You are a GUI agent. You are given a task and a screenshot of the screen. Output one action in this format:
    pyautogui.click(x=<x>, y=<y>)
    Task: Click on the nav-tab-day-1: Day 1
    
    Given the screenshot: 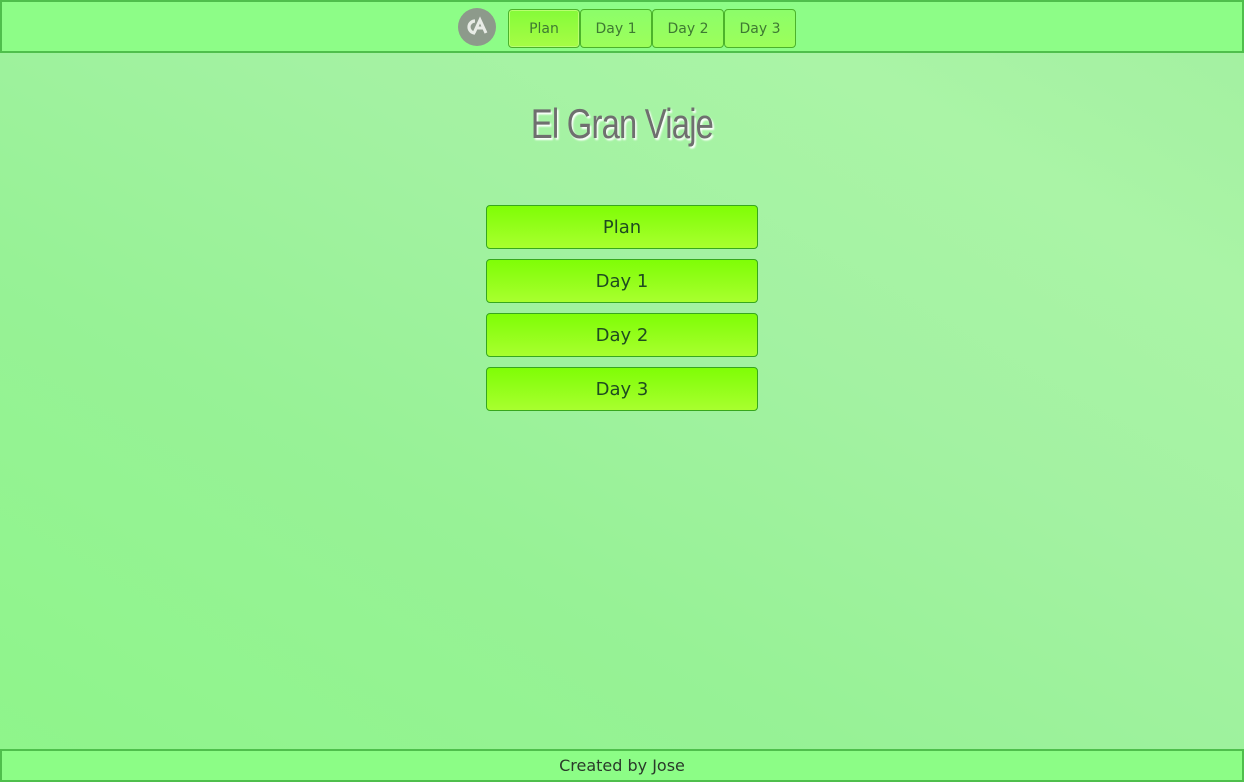 What is the action you would take?
    pyautogui.click(x=616, y=28)
    